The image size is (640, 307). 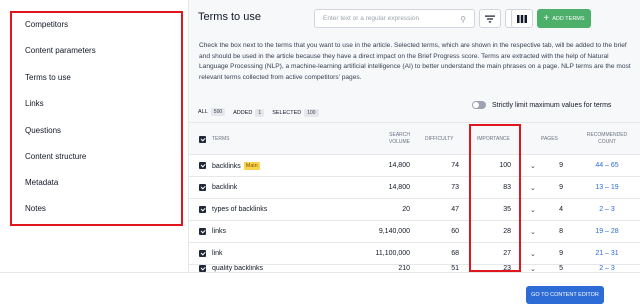 I want to click on header-terms: TERMS, so click(x=221, y=139).